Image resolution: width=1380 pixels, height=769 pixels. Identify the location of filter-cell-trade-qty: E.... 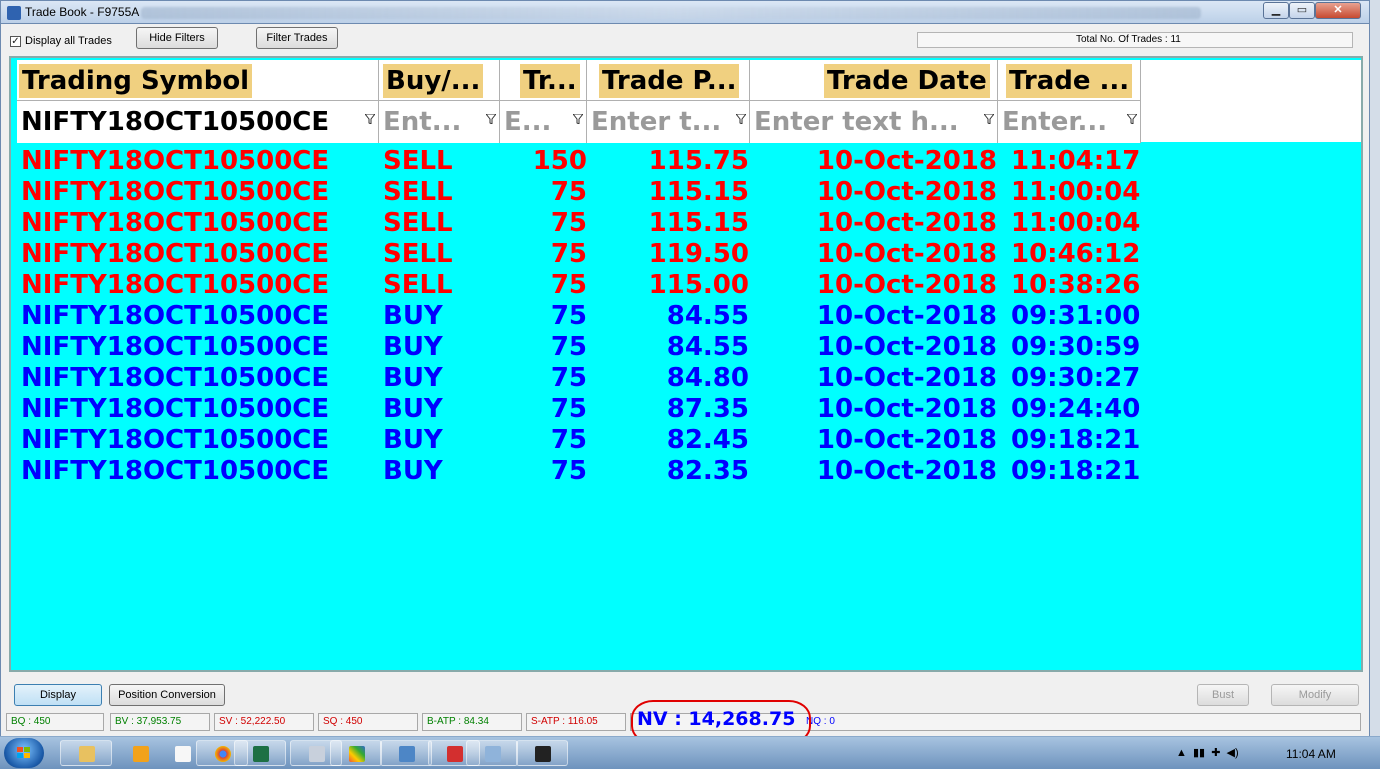
(543, 122).